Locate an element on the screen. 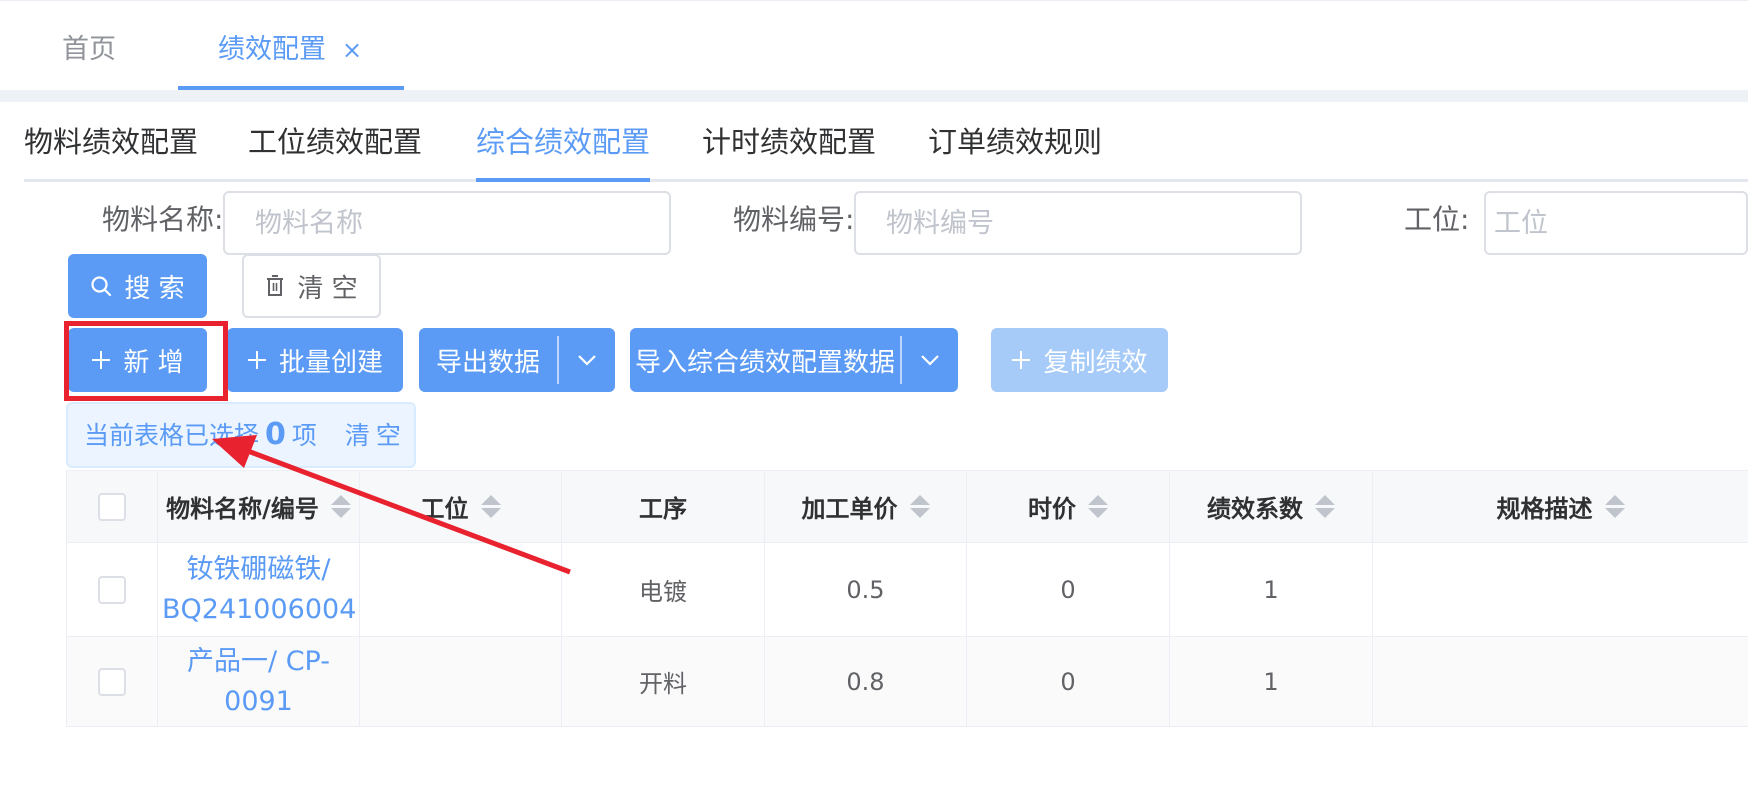  export-button-group: 导出数据 is located at coordinates (517, 360).